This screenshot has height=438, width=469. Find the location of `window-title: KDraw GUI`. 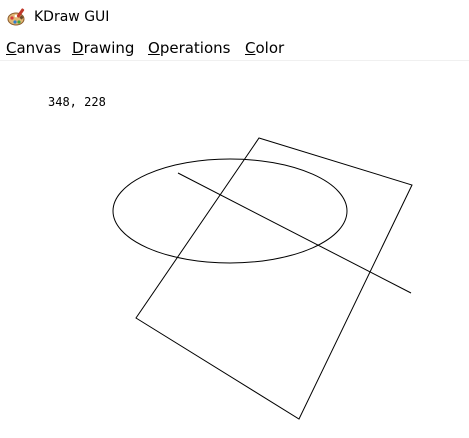

window-title: KDraw GUI is located at coordinates (72, 17).